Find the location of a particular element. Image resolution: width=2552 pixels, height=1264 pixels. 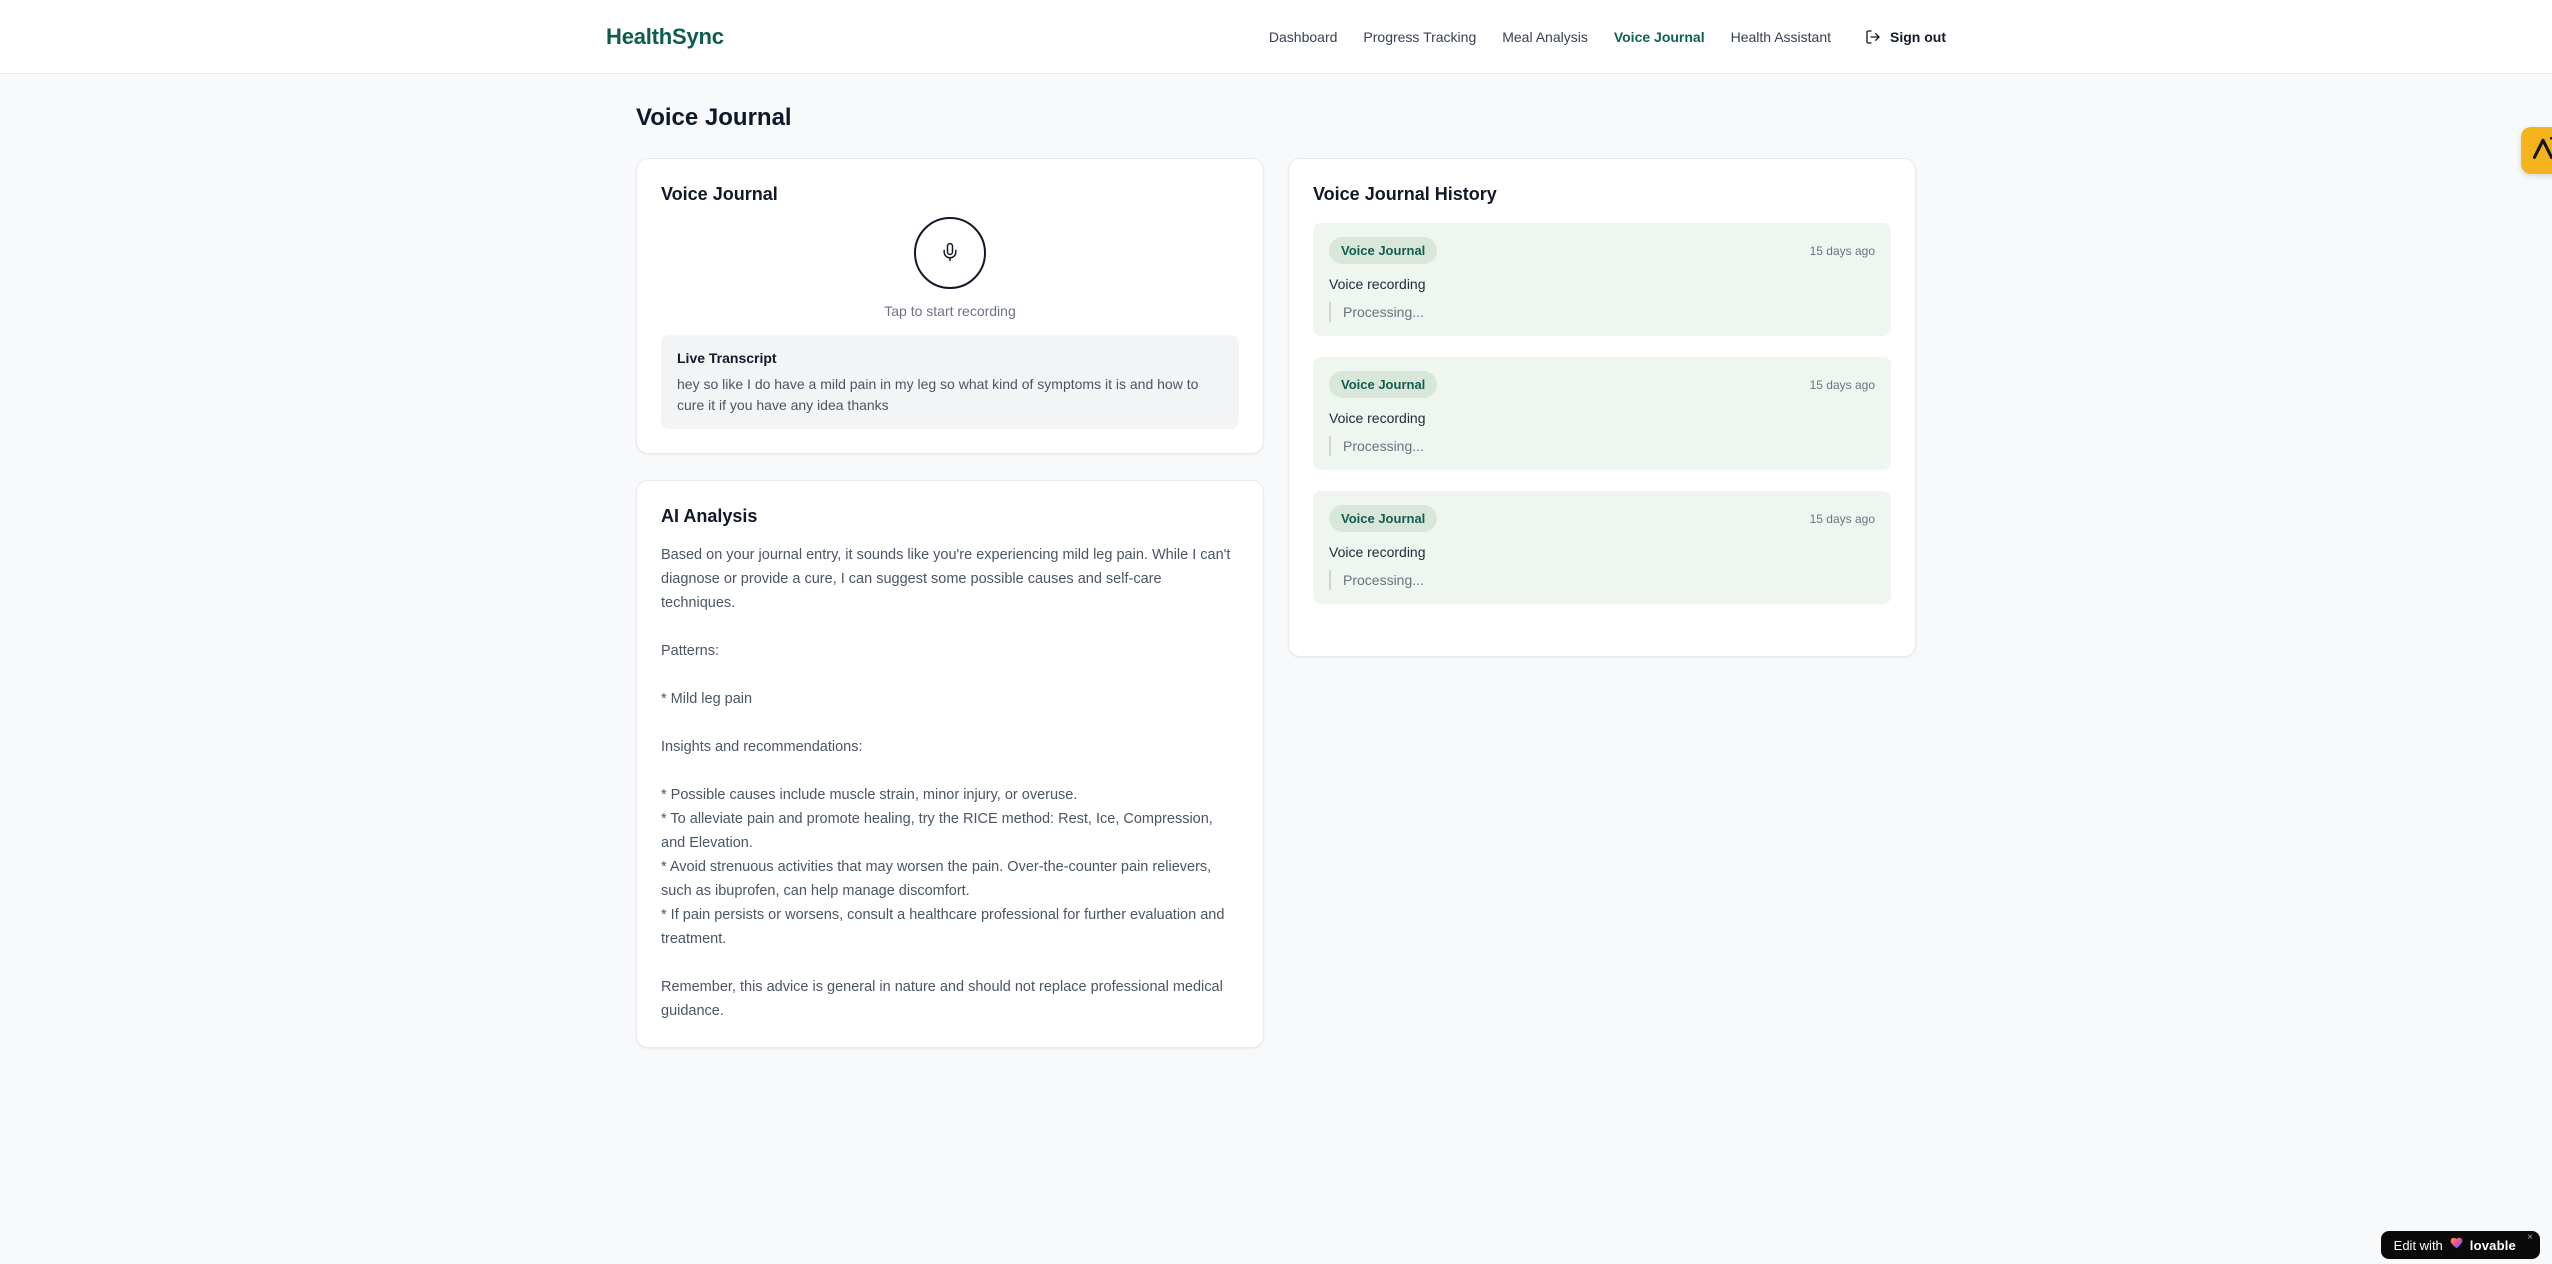

side-launcher-button is located at coordinates (2536, 150).